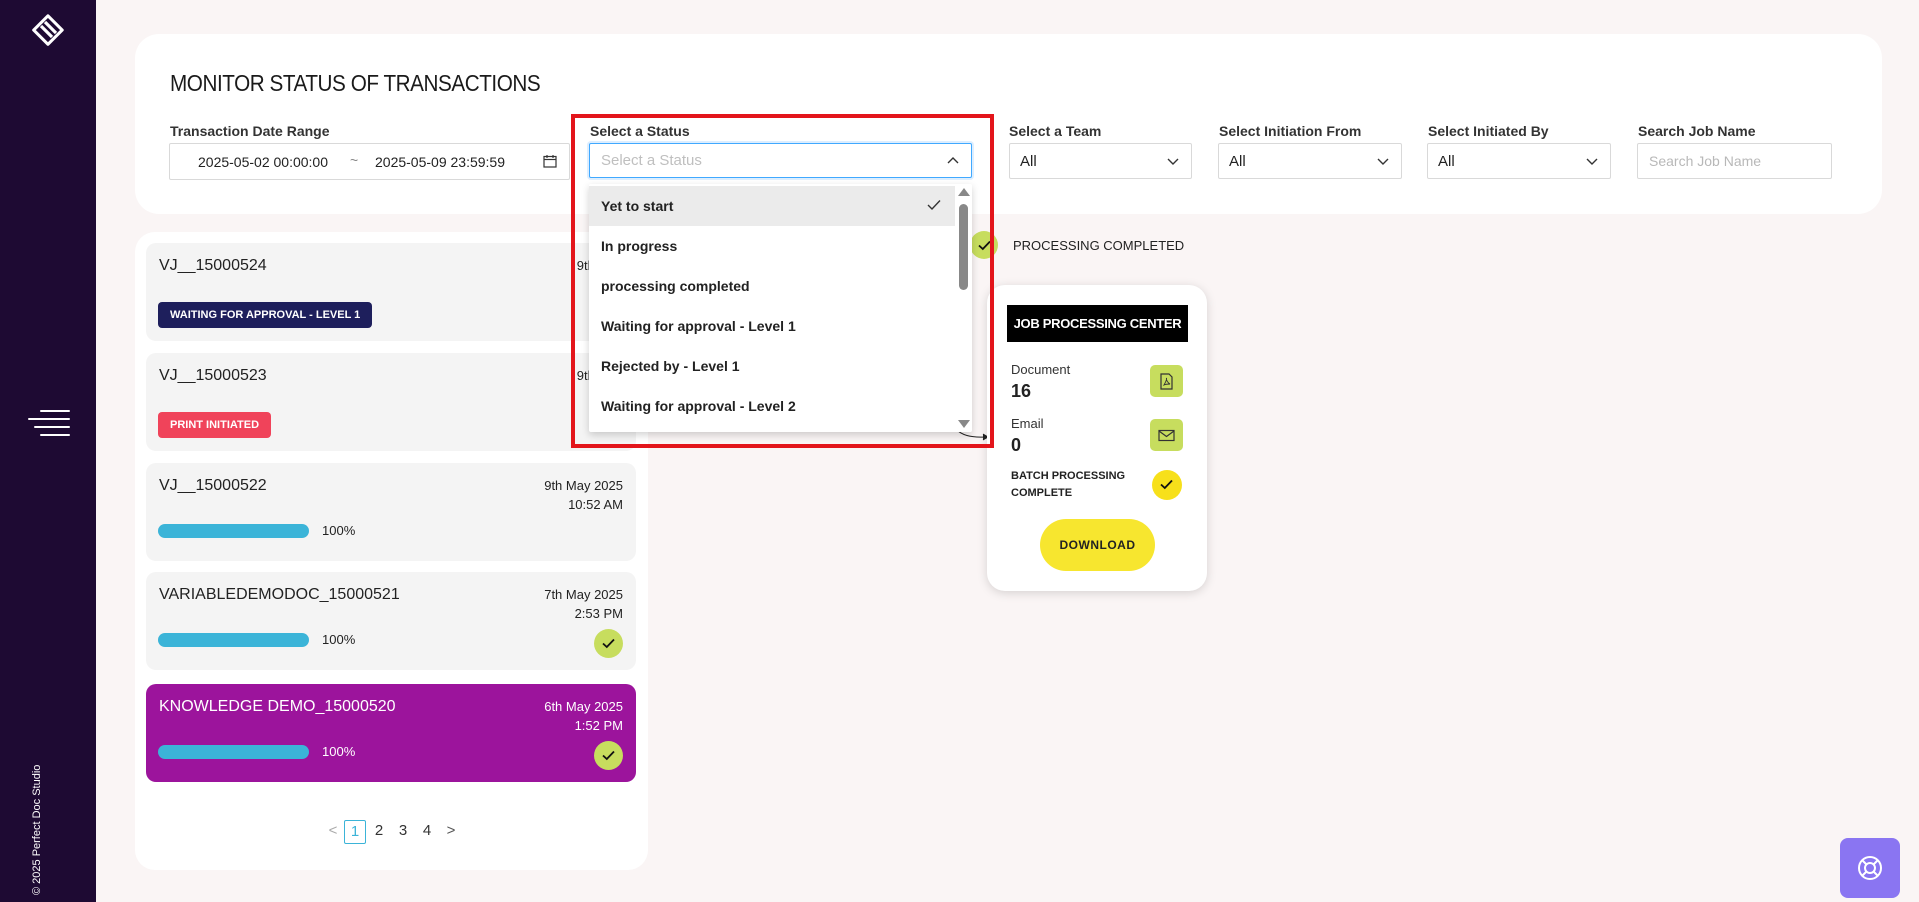 This screenshot has width=1919, height=902. Describe the element at coordinates (355, 83) in the screenshot. I see `page-title: MONITOR STATUS OF TRANSACTIONS` at that location.